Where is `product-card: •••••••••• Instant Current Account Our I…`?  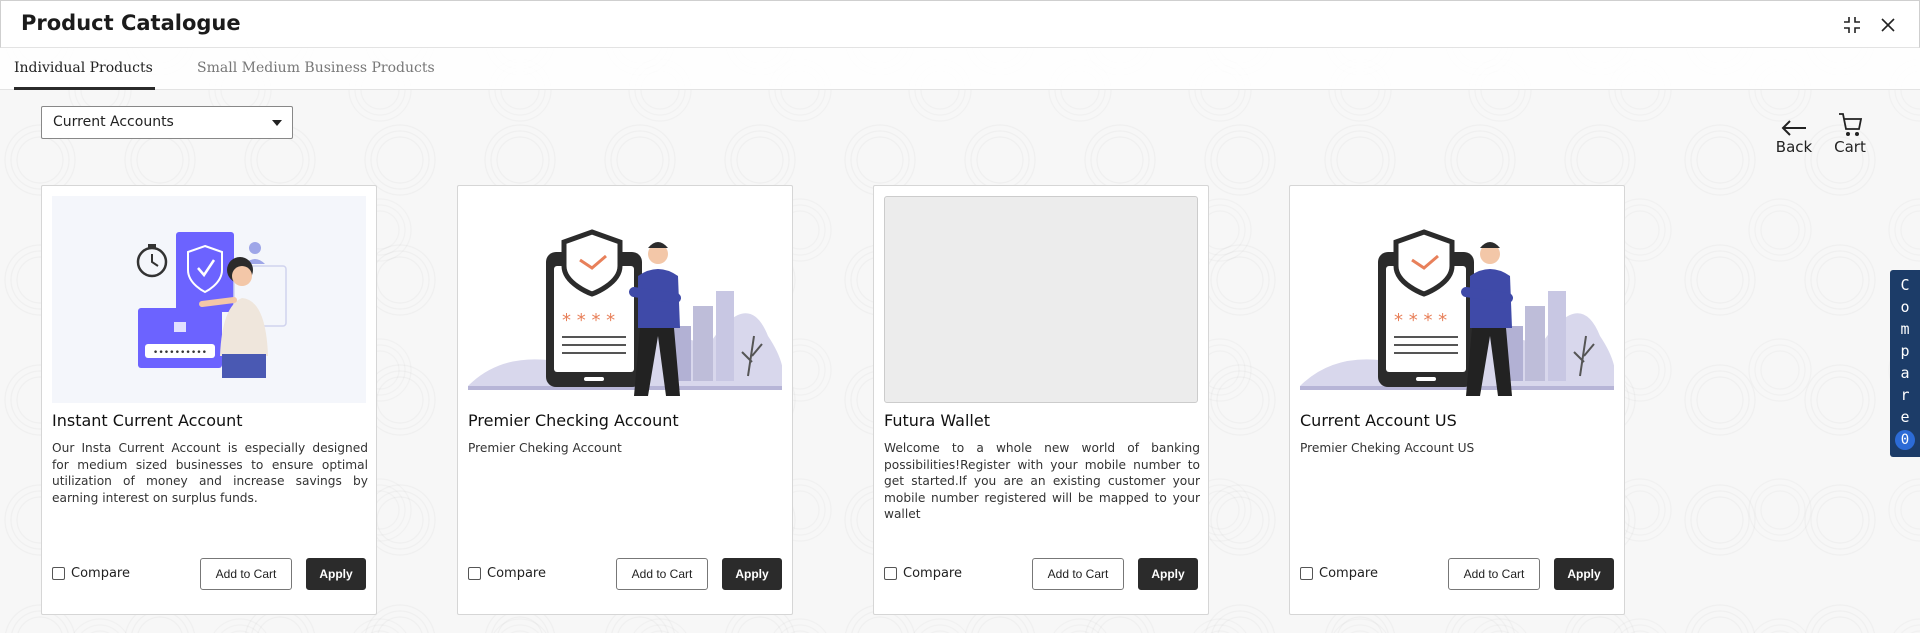 product-card: •••••••••• Instant Current Account Our I… is located at coordinates (209, 400).